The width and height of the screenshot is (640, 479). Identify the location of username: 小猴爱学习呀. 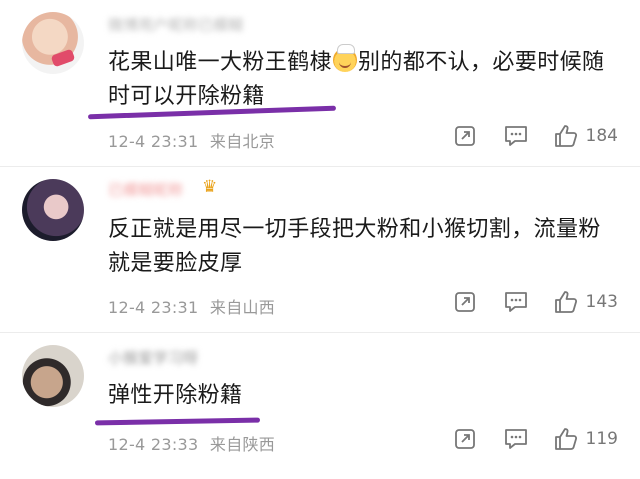
(153, 357).